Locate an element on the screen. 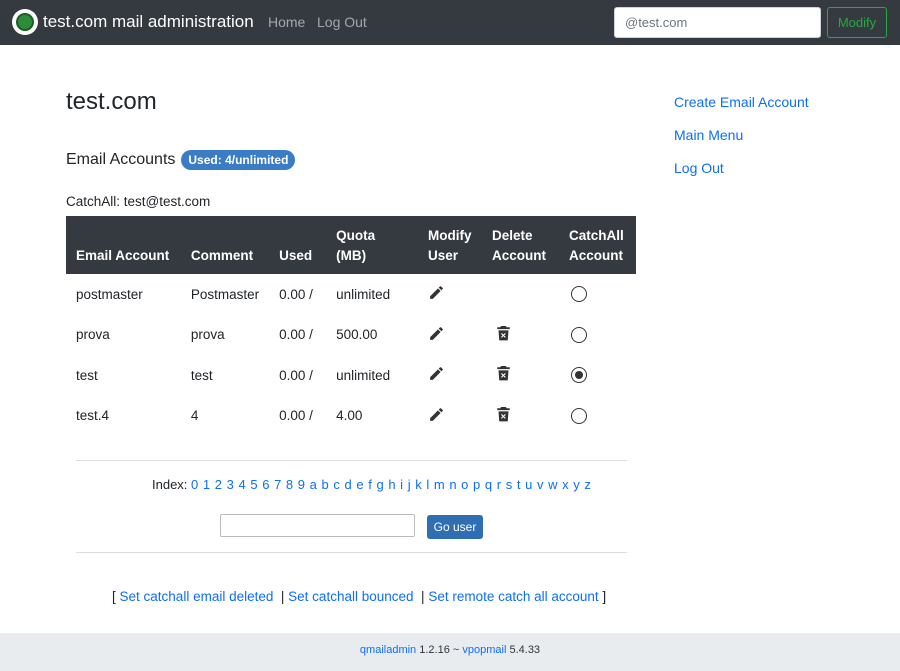  index-link: u is located at coordinates (528, 484).